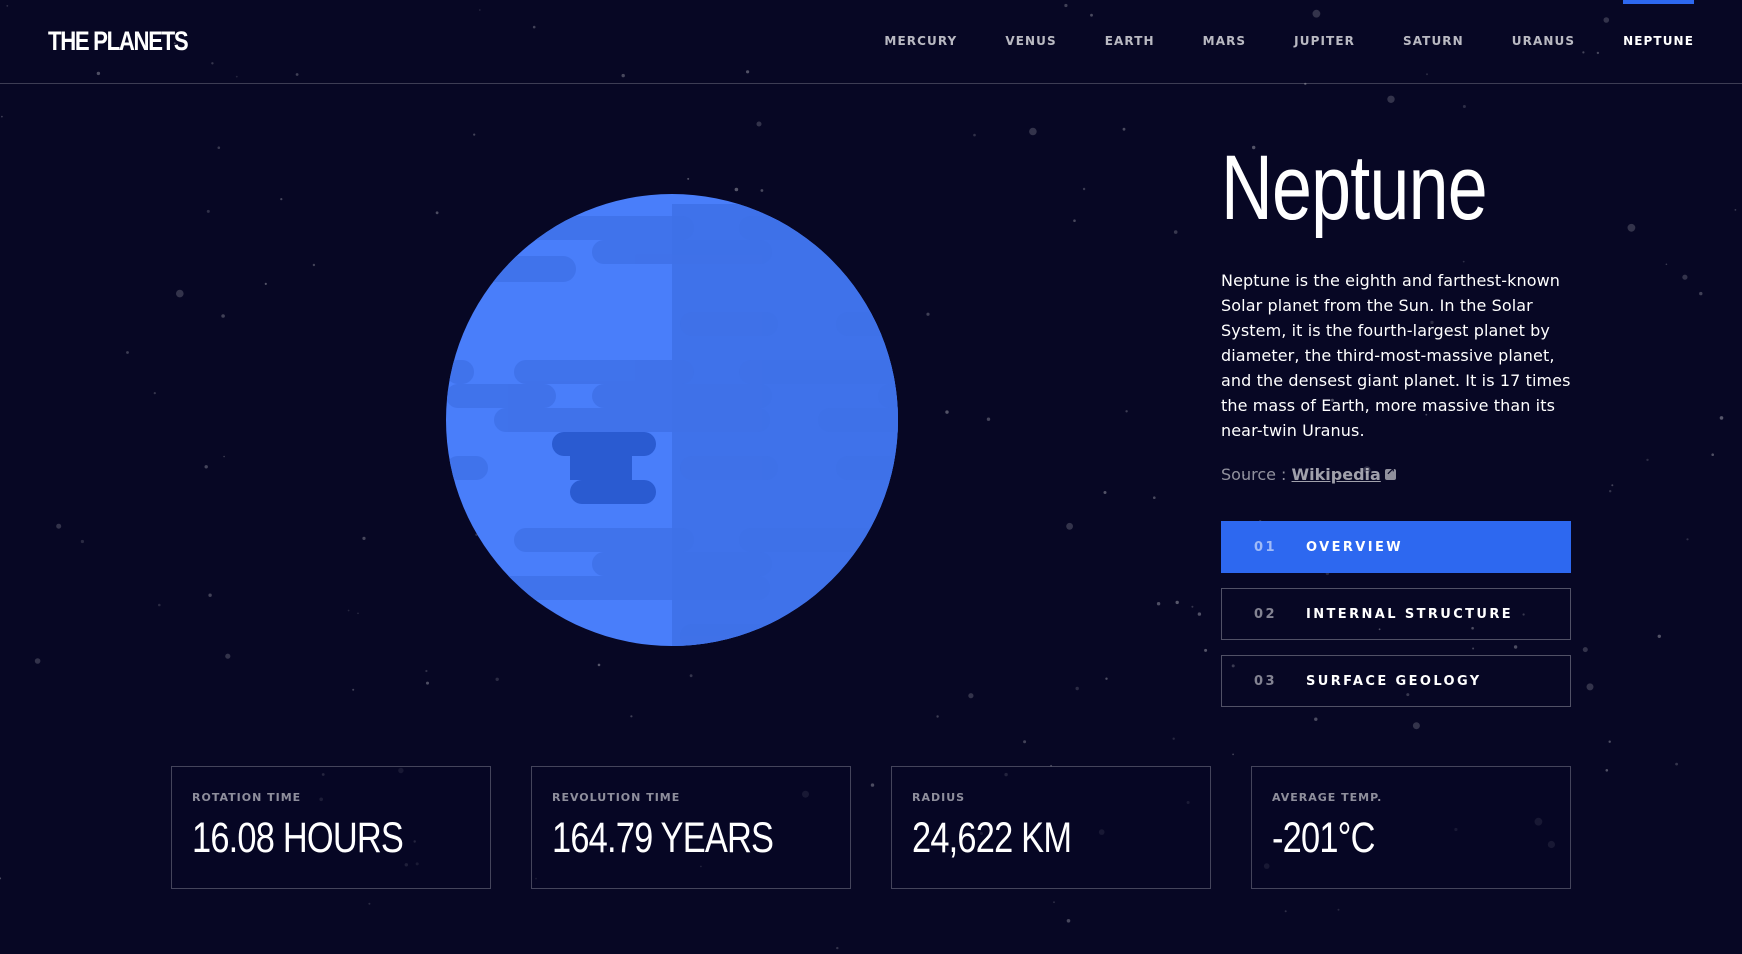  I want to click on tab-overview: 01 OVERVIEW, so click(1396, 547).